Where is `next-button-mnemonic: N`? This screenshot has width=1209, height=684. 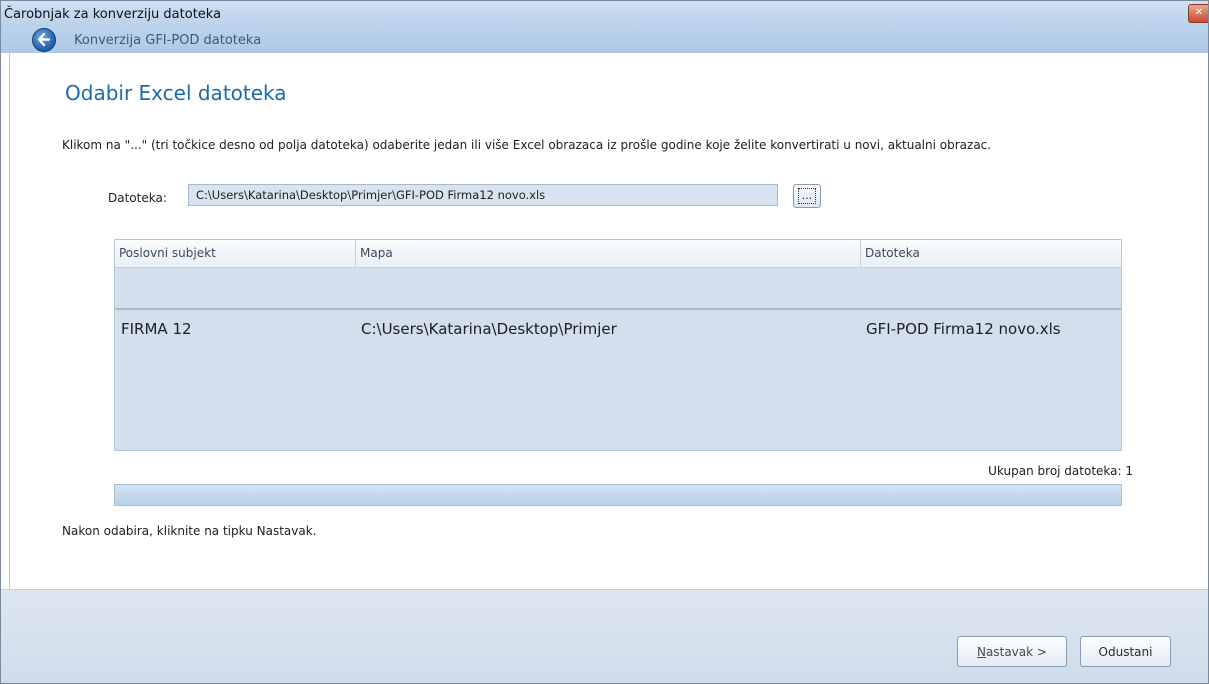 next-button-mnemonic: N is located at coordinates (982, 651).